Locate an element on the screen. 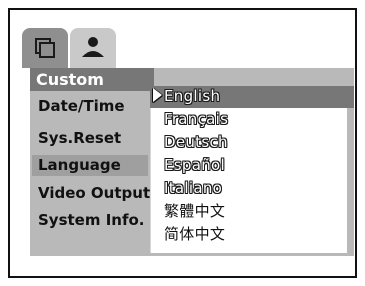 Image resolution: width=365 pixels, height=286 pixels. language-option-espanol: Español is located at coordinates (194, 165).